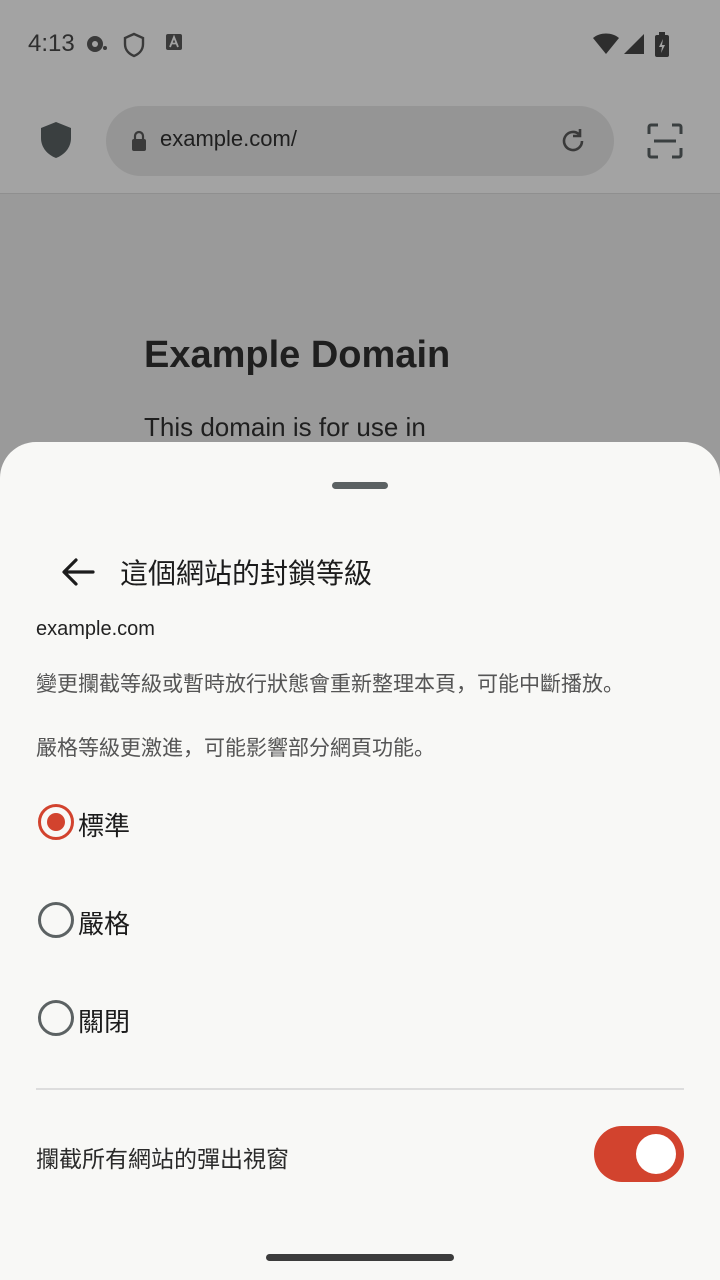  Describe the element at coordinates (573, 143) in the screenshot. I see `reload-icon` at that location.